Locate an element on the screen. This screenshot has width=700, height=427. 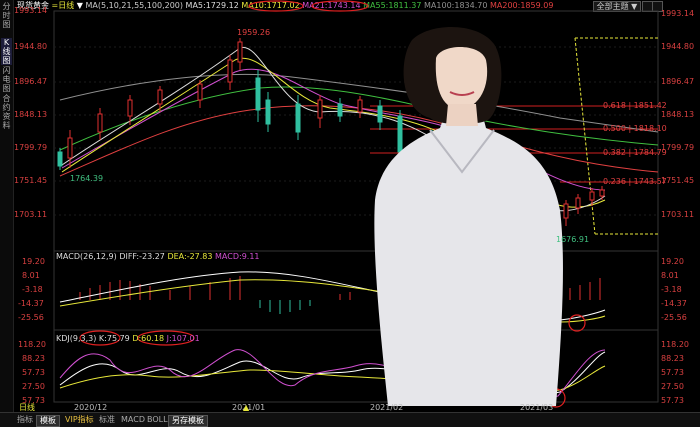
low-left-price-label: 1764.39 is located at coordinates (87, 178).